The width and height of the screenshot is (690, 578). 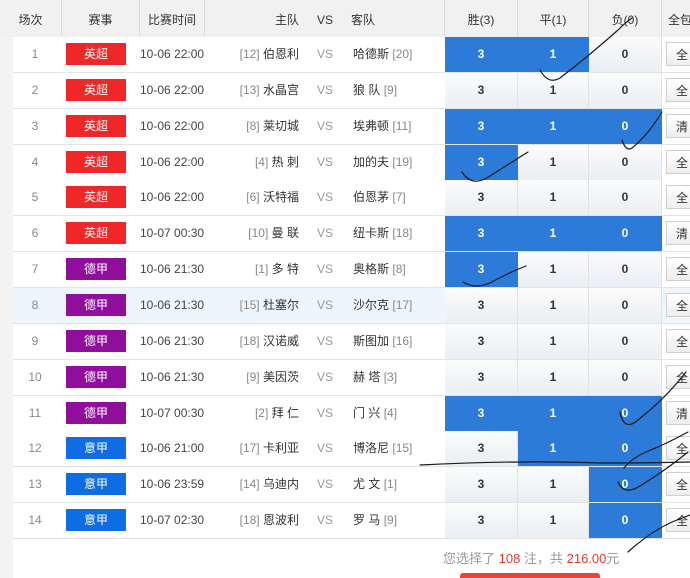 I want to click on away-name: 罗 马, so click(x=367, y=520).